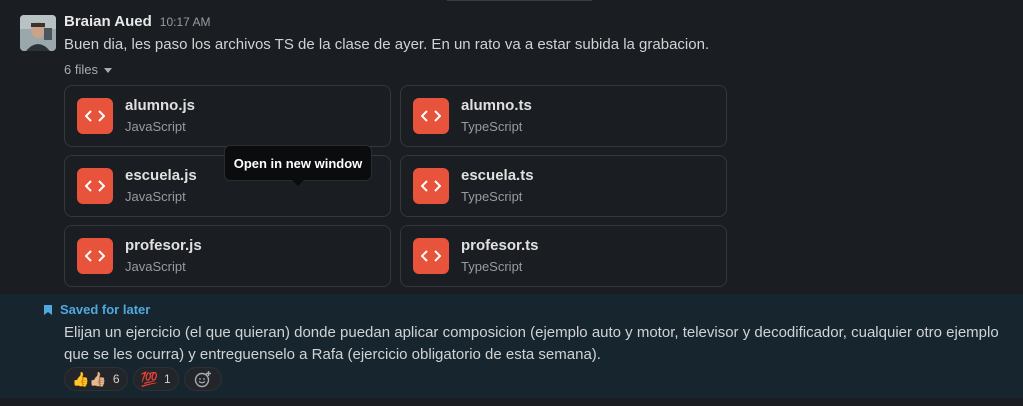 The width and height of the screenshot is (1023, 406). Describe the element at coordinates (160, 105) in the screenshot. I see `file-name: alumno.js` at that location.